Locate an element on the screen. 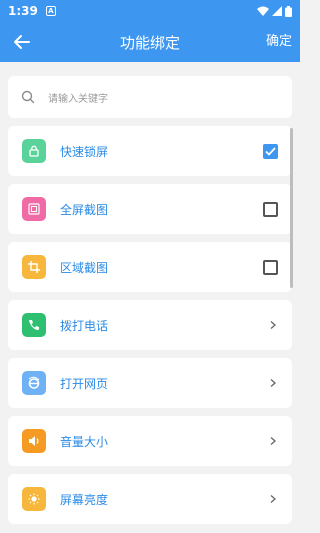 Image resolution: width=320 pixels, height=533 pixels. lock-icon is located at coordinates (34, 151).